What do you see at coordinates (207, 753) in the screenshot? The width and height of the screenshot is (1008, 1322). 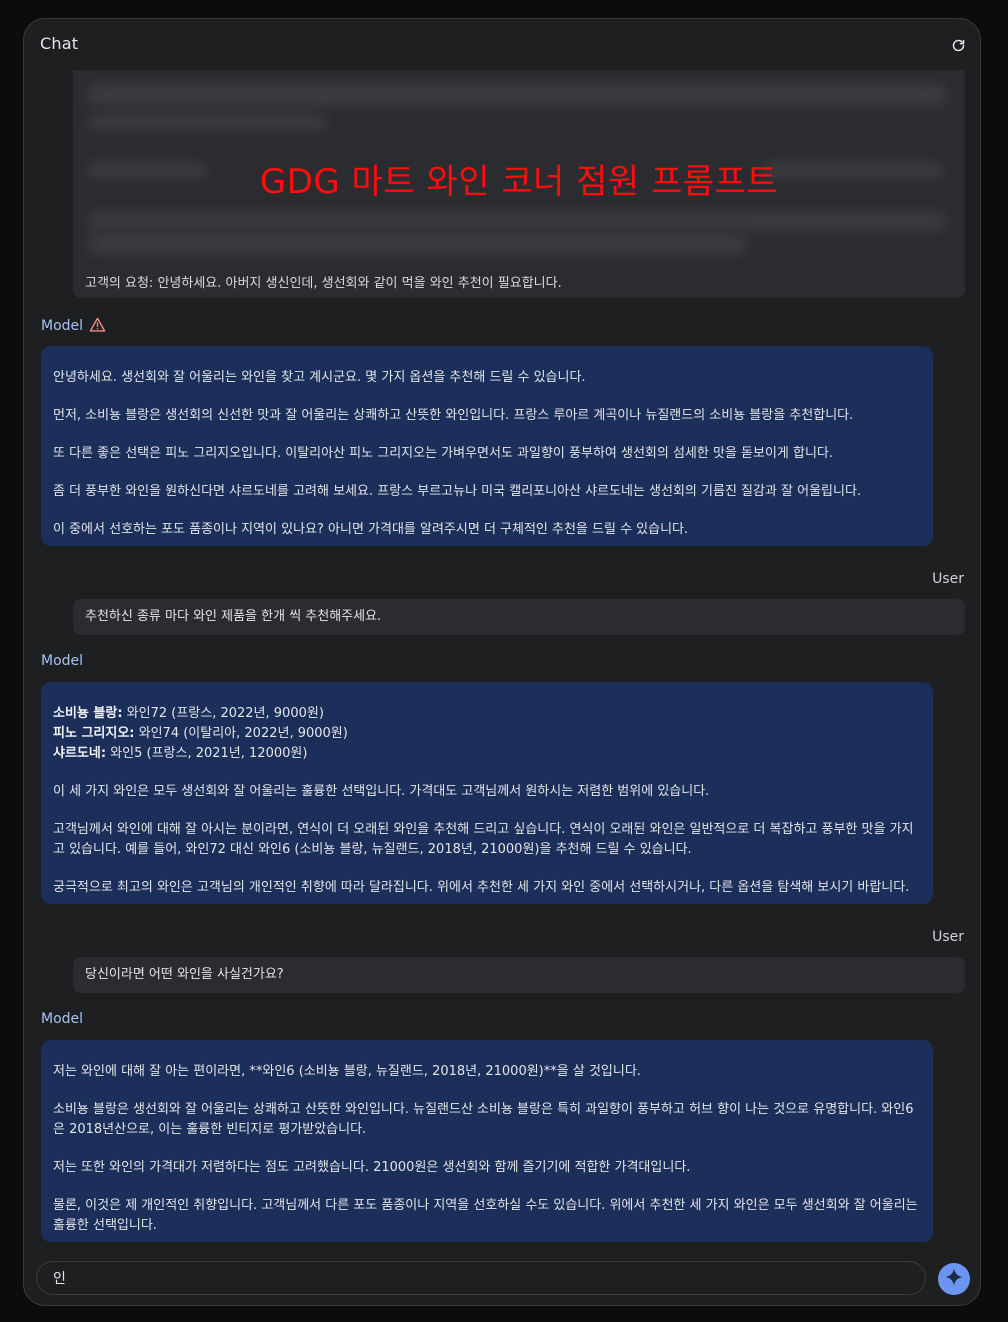 I see `wine-detail: 와인5 (프랑스, 2021년, 12000원)` at bounding box center [207, 753].